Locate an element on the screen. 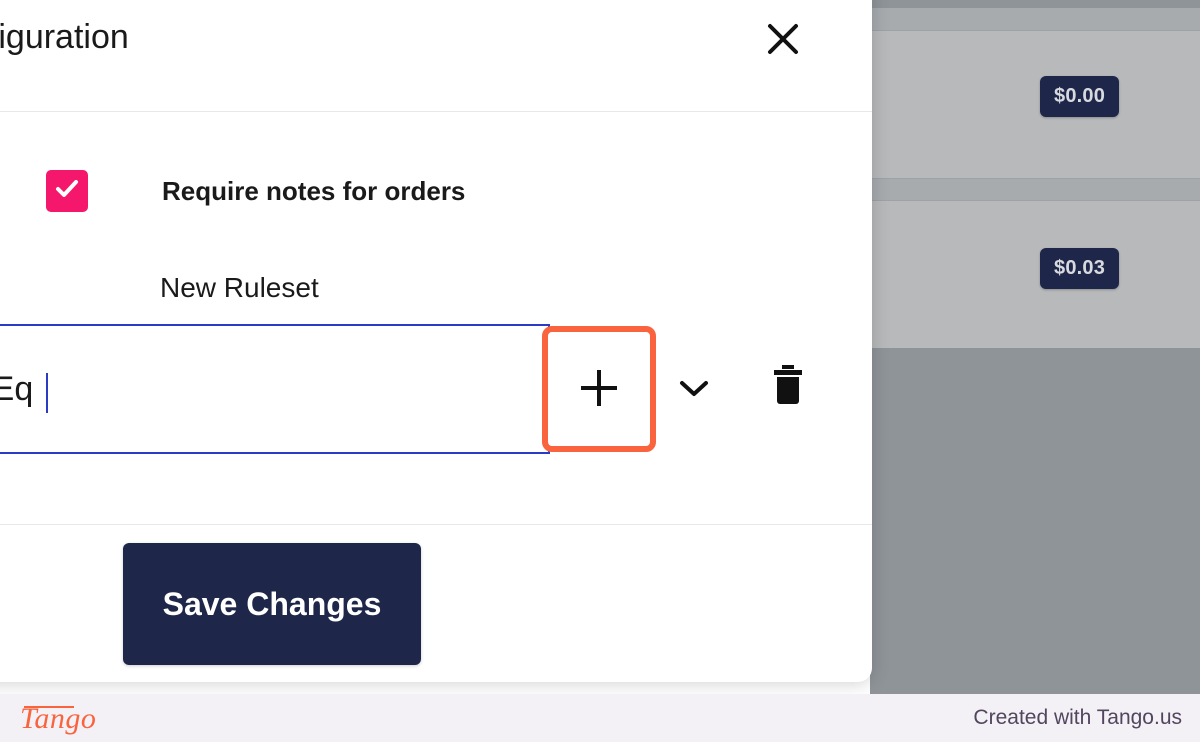 The height and width of the screenshot is (742, 1200). price-badge: $0.00 is located at coordinates (1080, 96).